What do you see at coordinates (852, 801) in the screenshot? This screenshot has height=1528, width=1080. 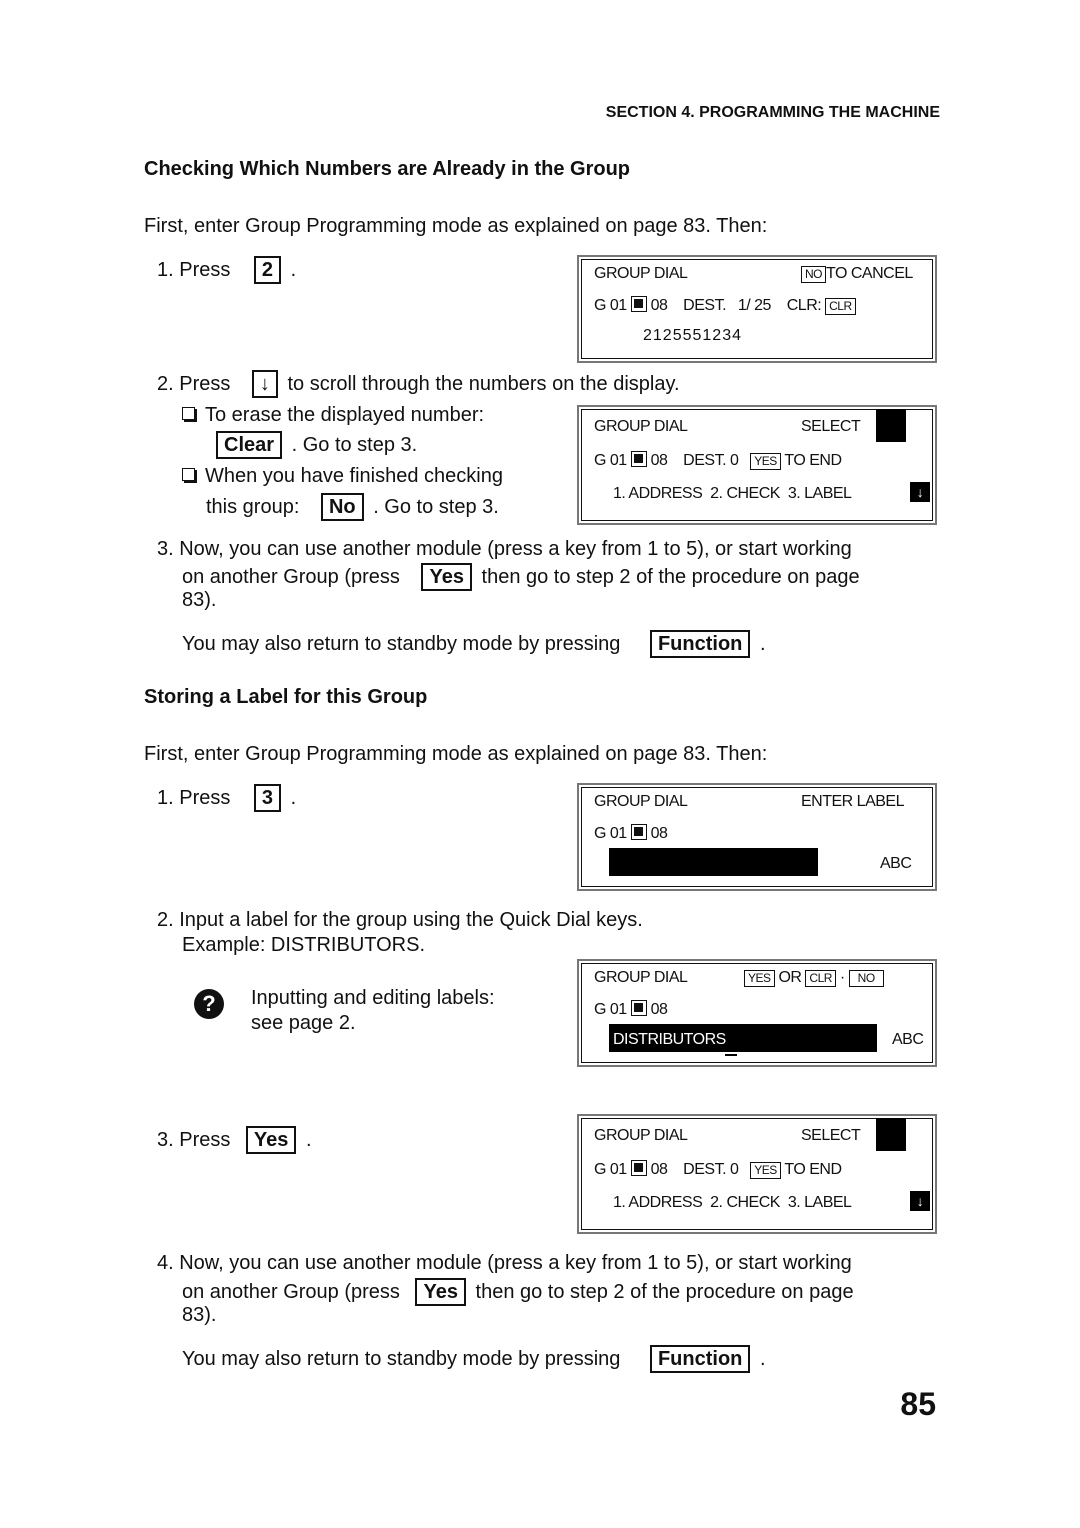 I see `lcd-enter-label: ENTER LABEL` at bounding box center [852, 801].